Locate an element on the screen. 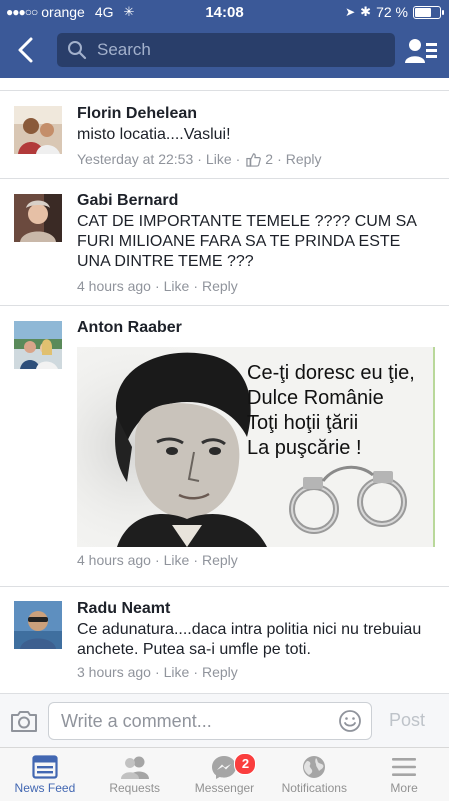 The image size is (449, 801). menu-icon is located at coordinates (404, 767).